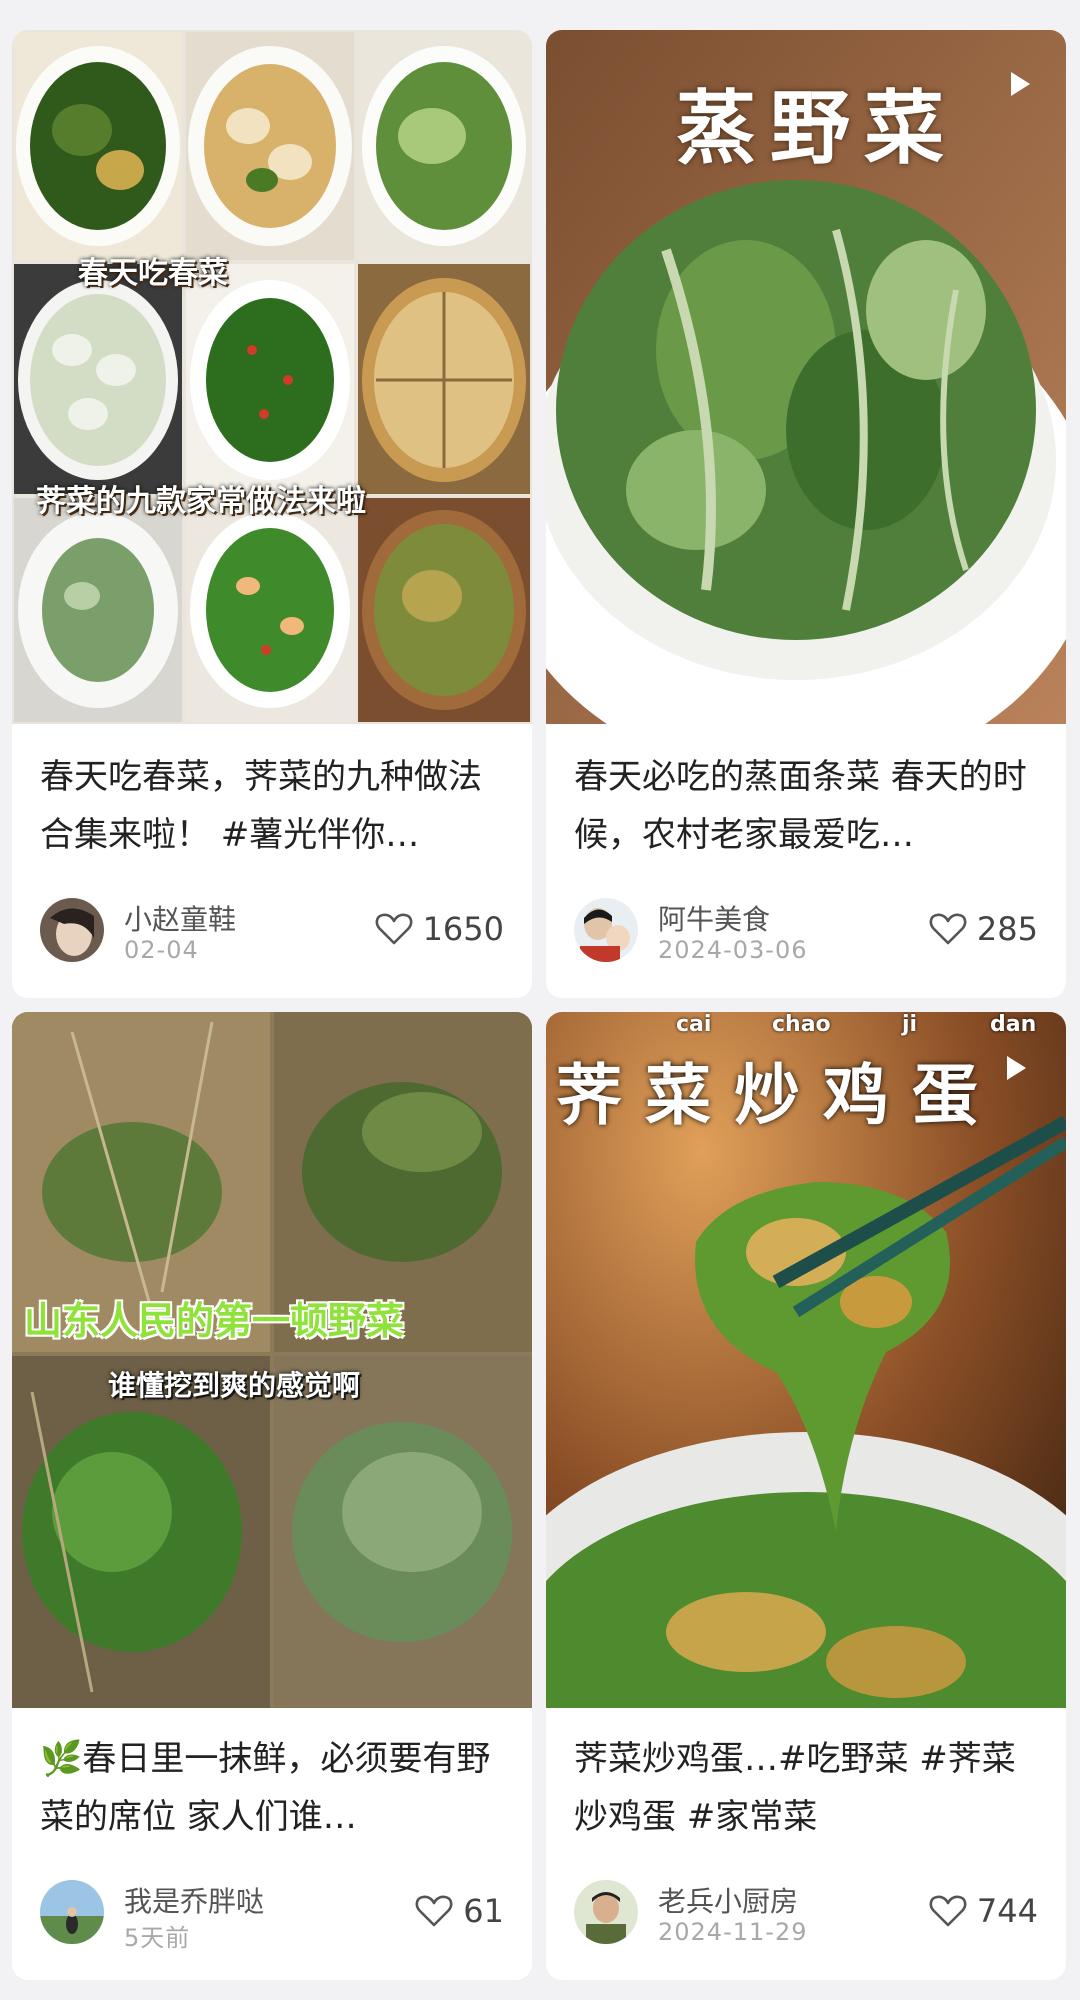 The image size is (1080, 2000). I want to click on like-count: 61, so click(459, 1911).